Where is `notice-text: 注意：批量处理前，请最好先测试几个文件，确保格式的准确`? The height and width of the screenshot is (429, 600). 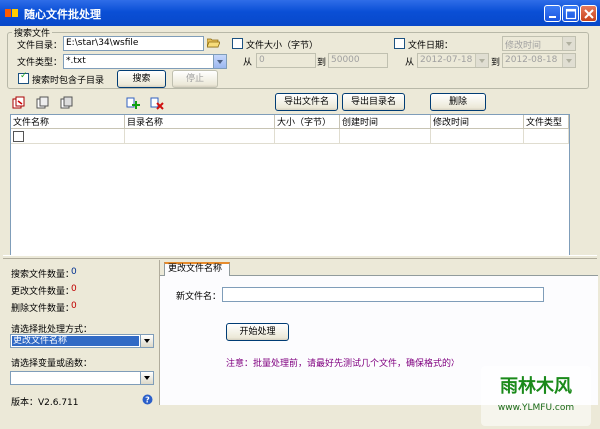 notice-text: 注意：批量处理前，请最好先测试几个文件，确保格式的准确 is located at coordinates (340, 364).